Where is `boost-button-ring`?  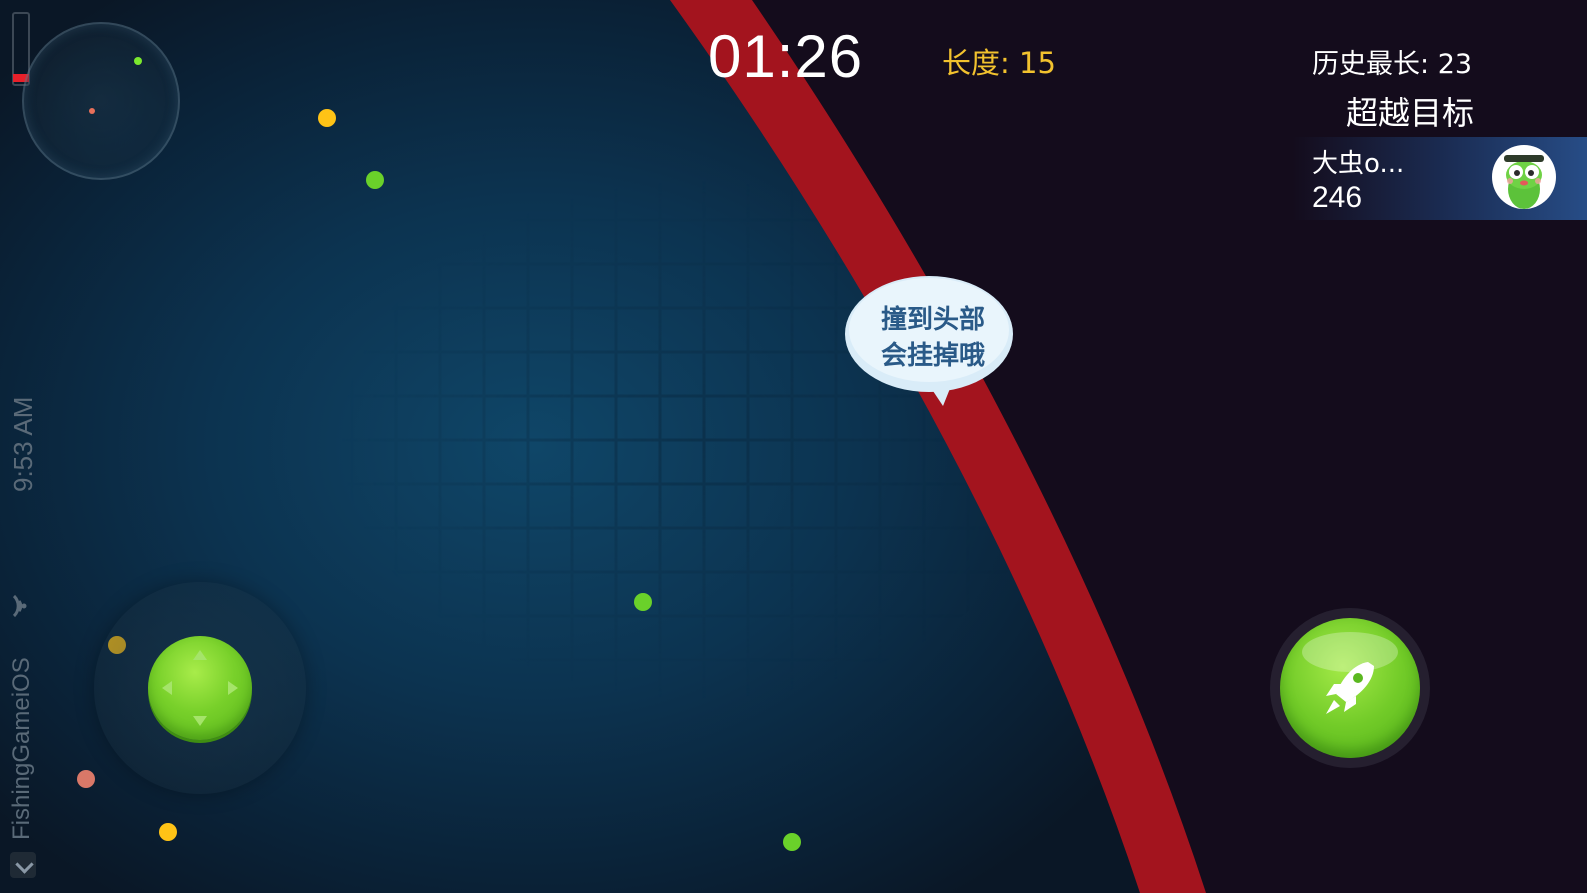
boost-button-ring is located at coordinates (1350, 688).